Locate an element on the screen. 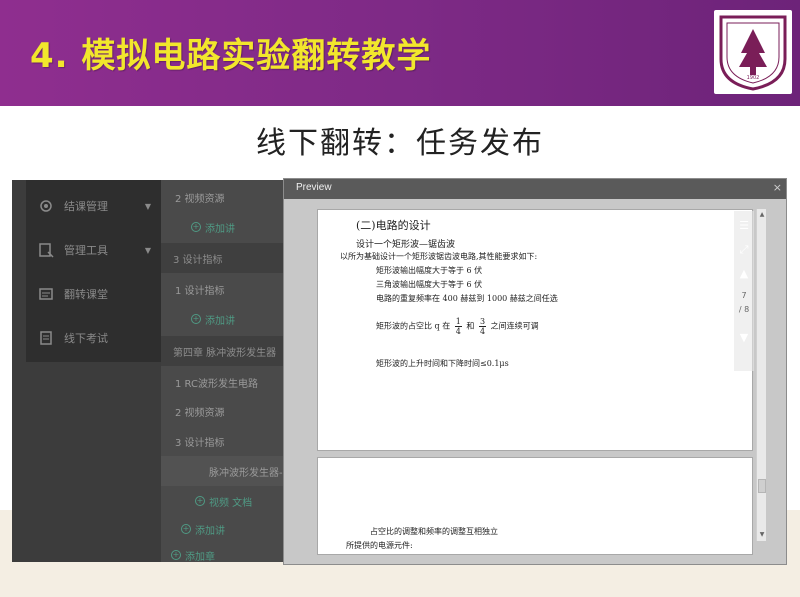 Image resolution: width=800 pixels, height=597 pixels. scroll-down-icon: ▼ is located at coordinates (762, 535).